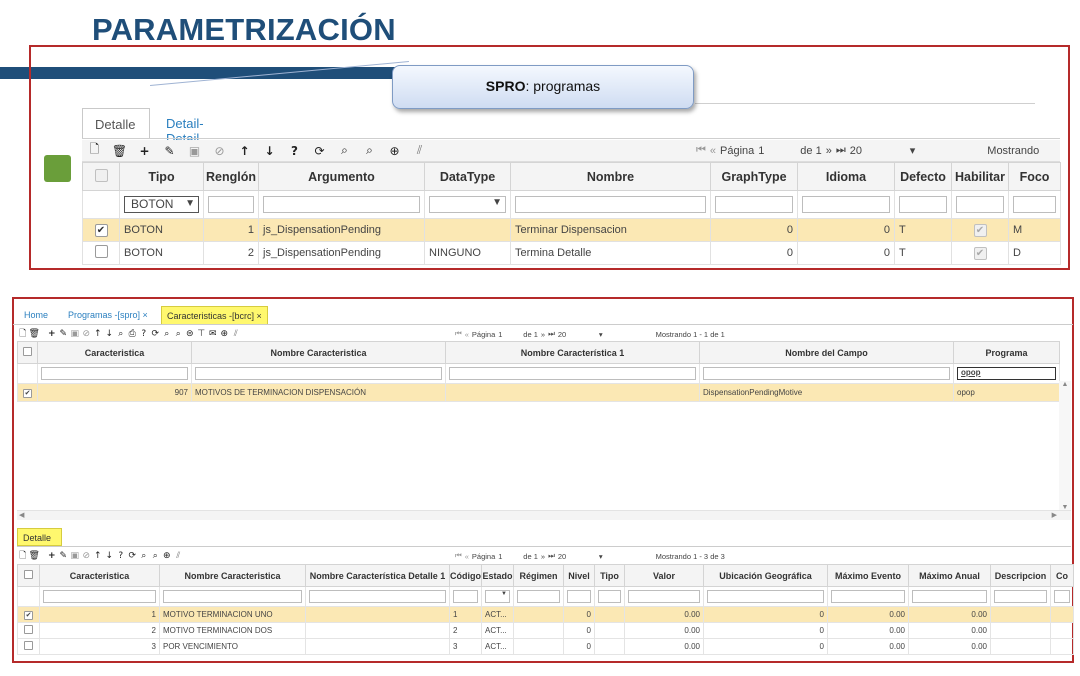  Describe the element at coordinates (108, 315) in the screenshot. I see `tab-programas: Programas -[spro] ×` at that location.